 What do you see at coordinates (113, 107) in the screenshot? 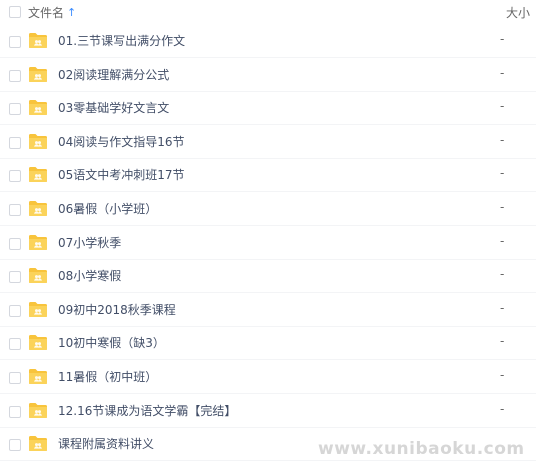
I see `file-name-link: 03零基础学好文言文` at bounding box center [113, 107].